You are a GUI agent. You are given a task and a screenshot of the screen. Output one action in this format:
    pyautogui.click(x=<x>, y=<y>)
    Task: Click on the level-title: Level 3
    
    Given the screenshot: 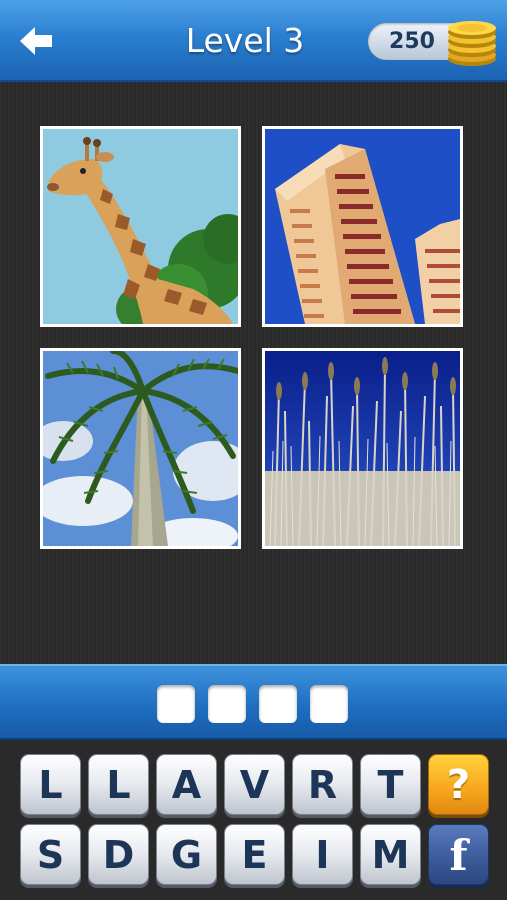 What is the action you would take?
    pyautogui.click(x=245, y=40)
    